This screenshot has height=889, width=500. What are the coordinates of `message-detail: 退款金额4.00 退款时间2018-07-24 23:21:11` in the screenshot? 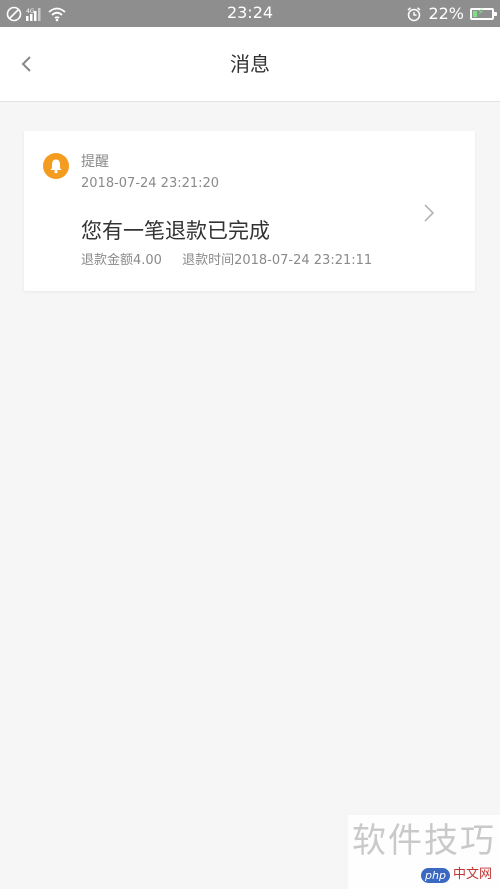 It's located at (226, 261).